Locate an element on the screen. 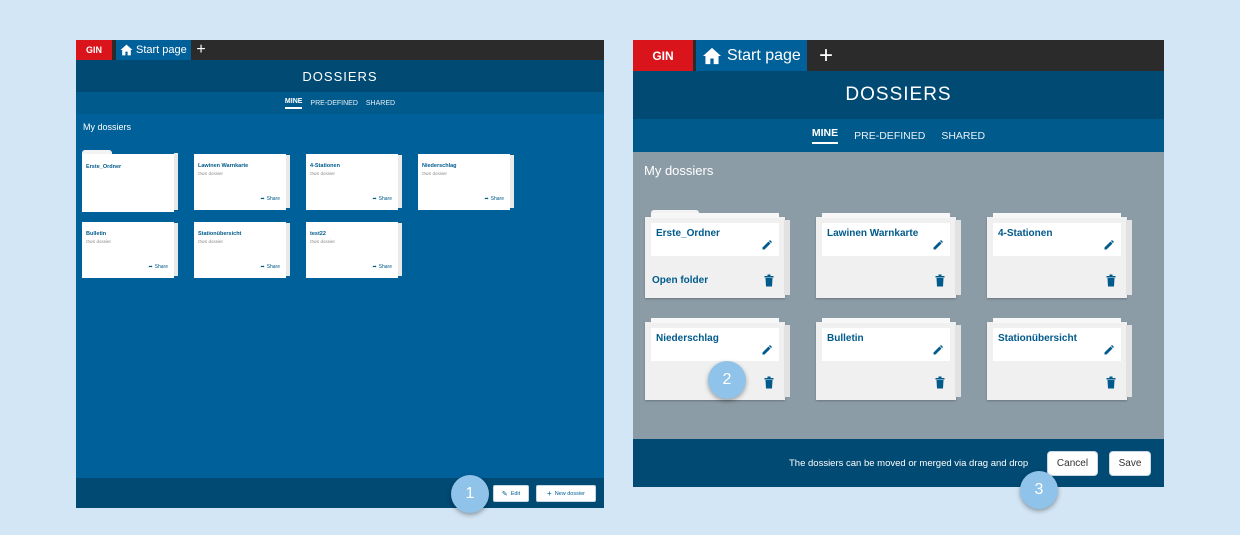 The image size is (1240, 535). dossier-card: Erste_Ordner Open folder is located at coordinates (717, 254).